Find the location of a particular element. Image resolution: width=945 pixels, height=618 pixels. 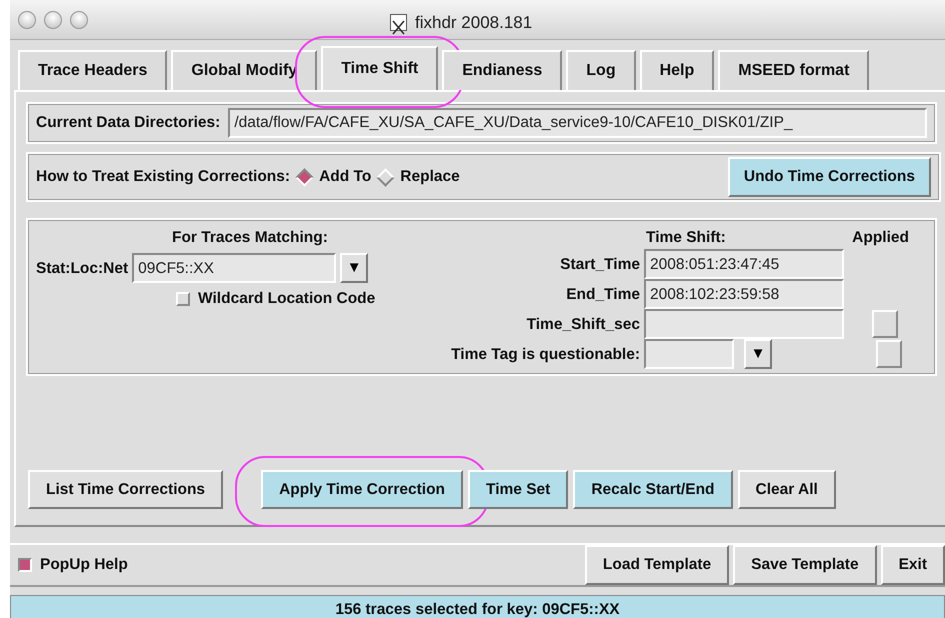

checkbox-label: Wildcard Location Code is located at coordinates (287, 299).